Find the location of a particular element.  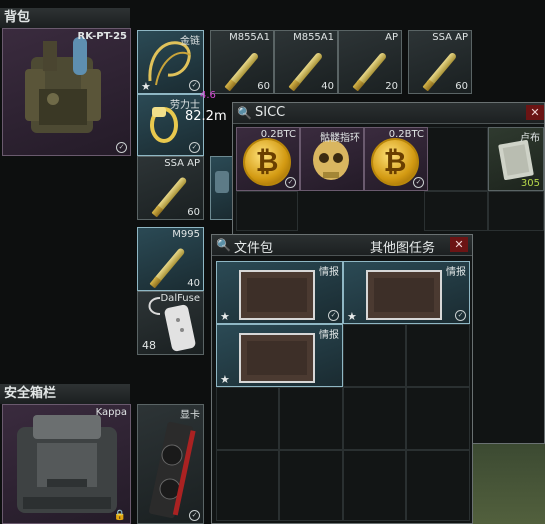

lock-icon: 🔒 is located at coordinates (119, 515).